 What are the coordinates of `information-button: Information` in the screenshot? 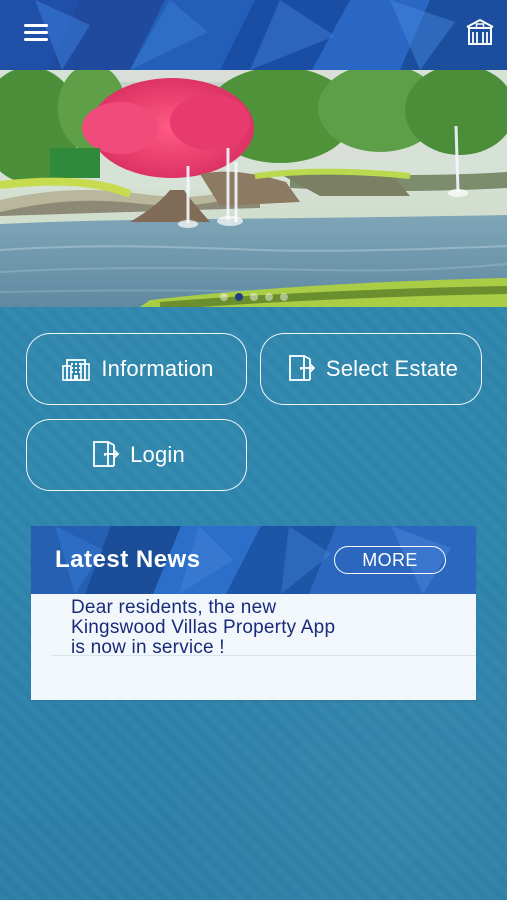 It's located at (136, 369).